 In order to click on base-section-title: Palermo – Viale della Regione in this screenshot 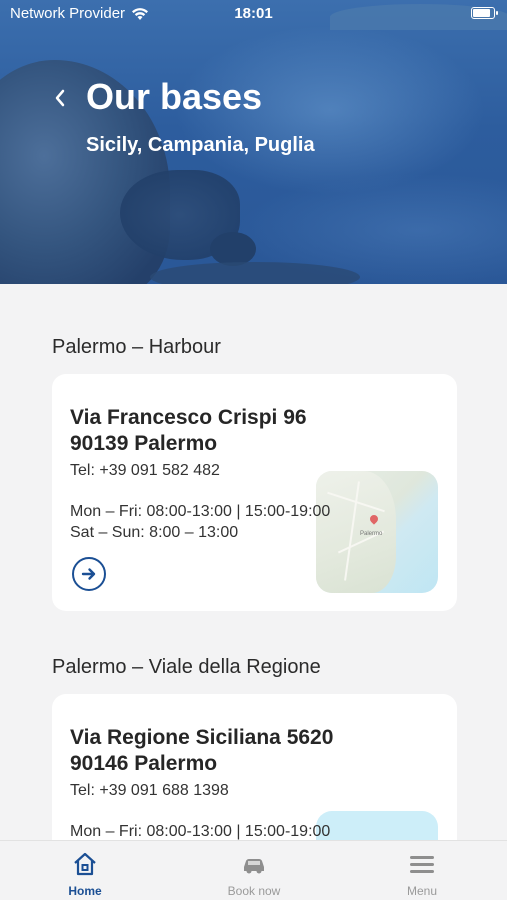, I will do `click(186, 667)`.